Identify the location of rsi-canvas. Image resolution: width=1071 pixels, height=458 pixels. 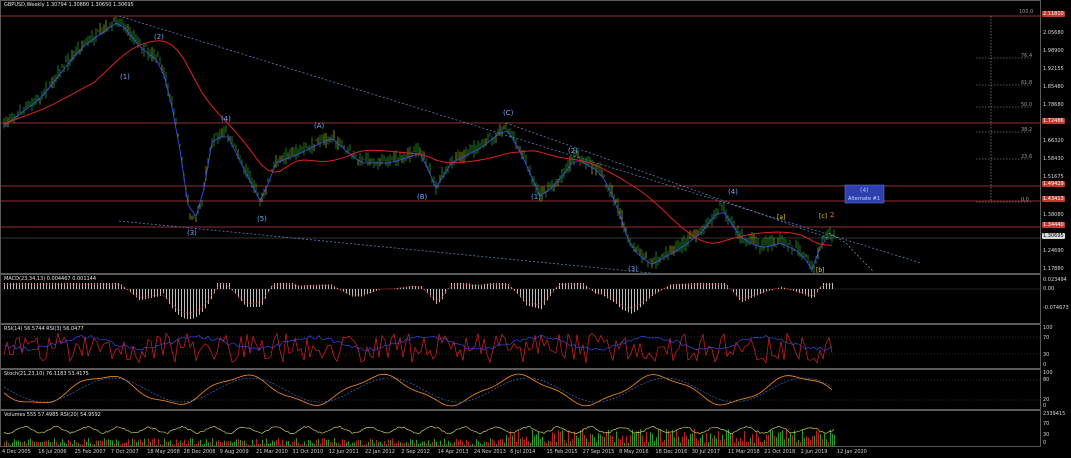
(521, 347).